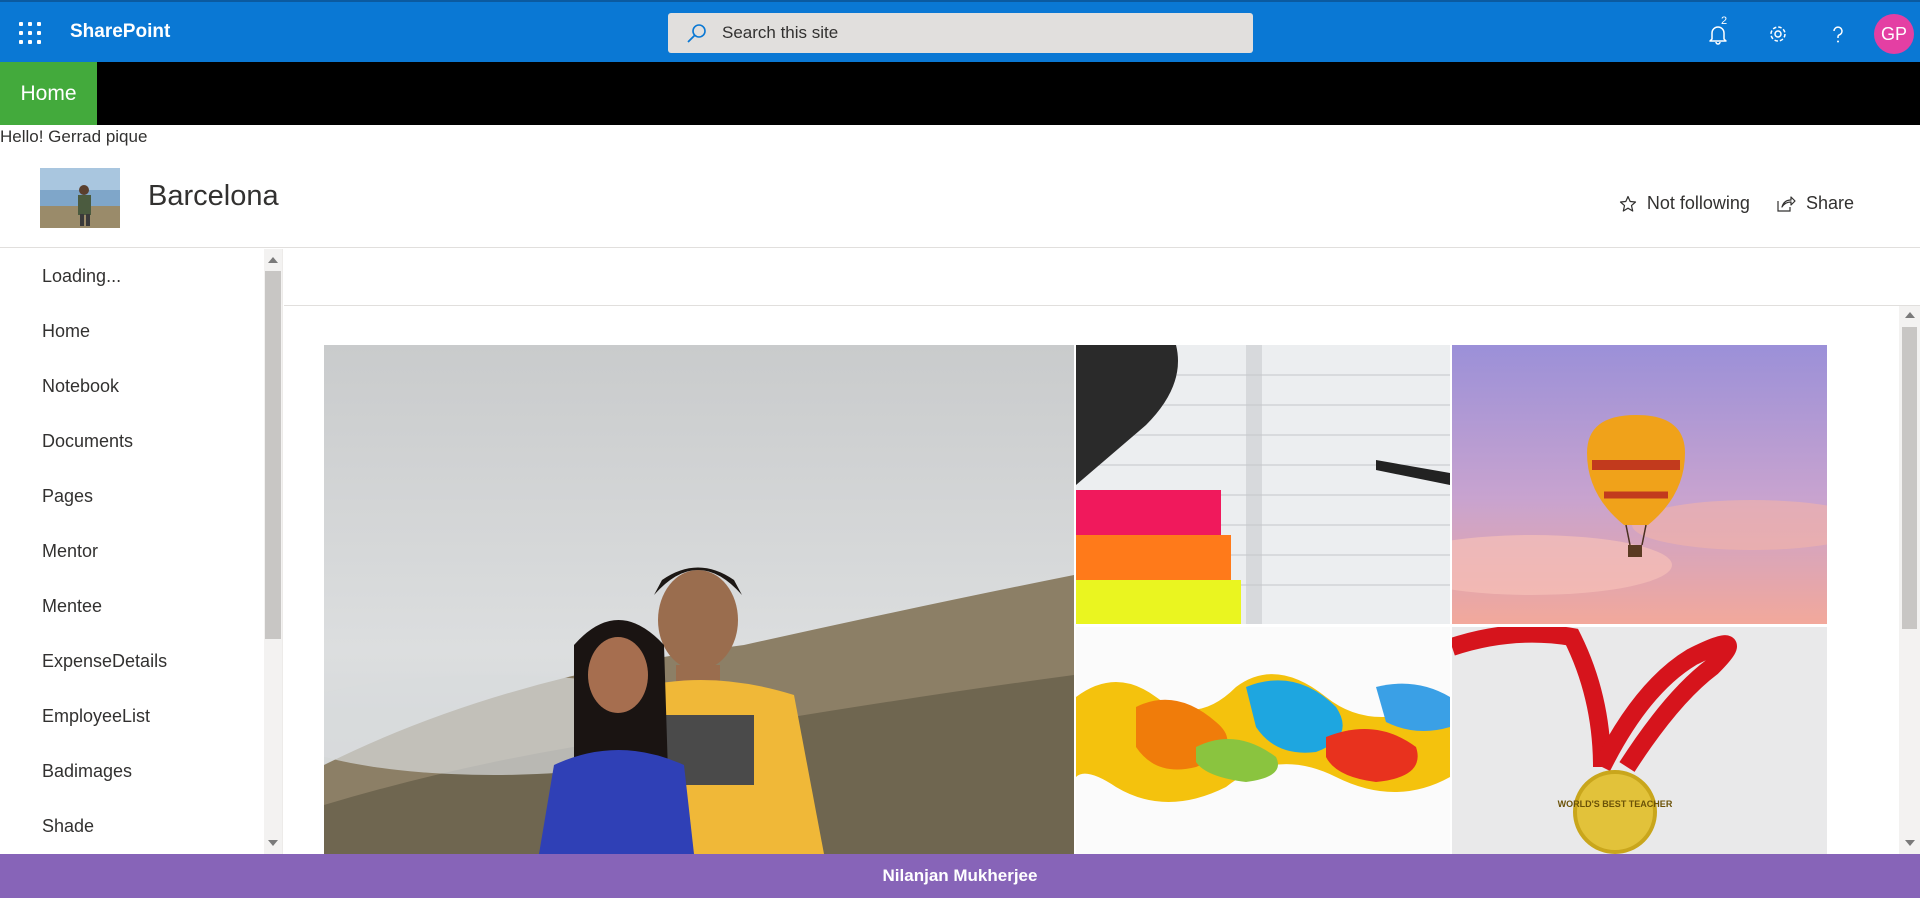  What do you see at coordinates (696, 33) in the screenshot?
I see `search-icon` at bounding box center [696, 33].